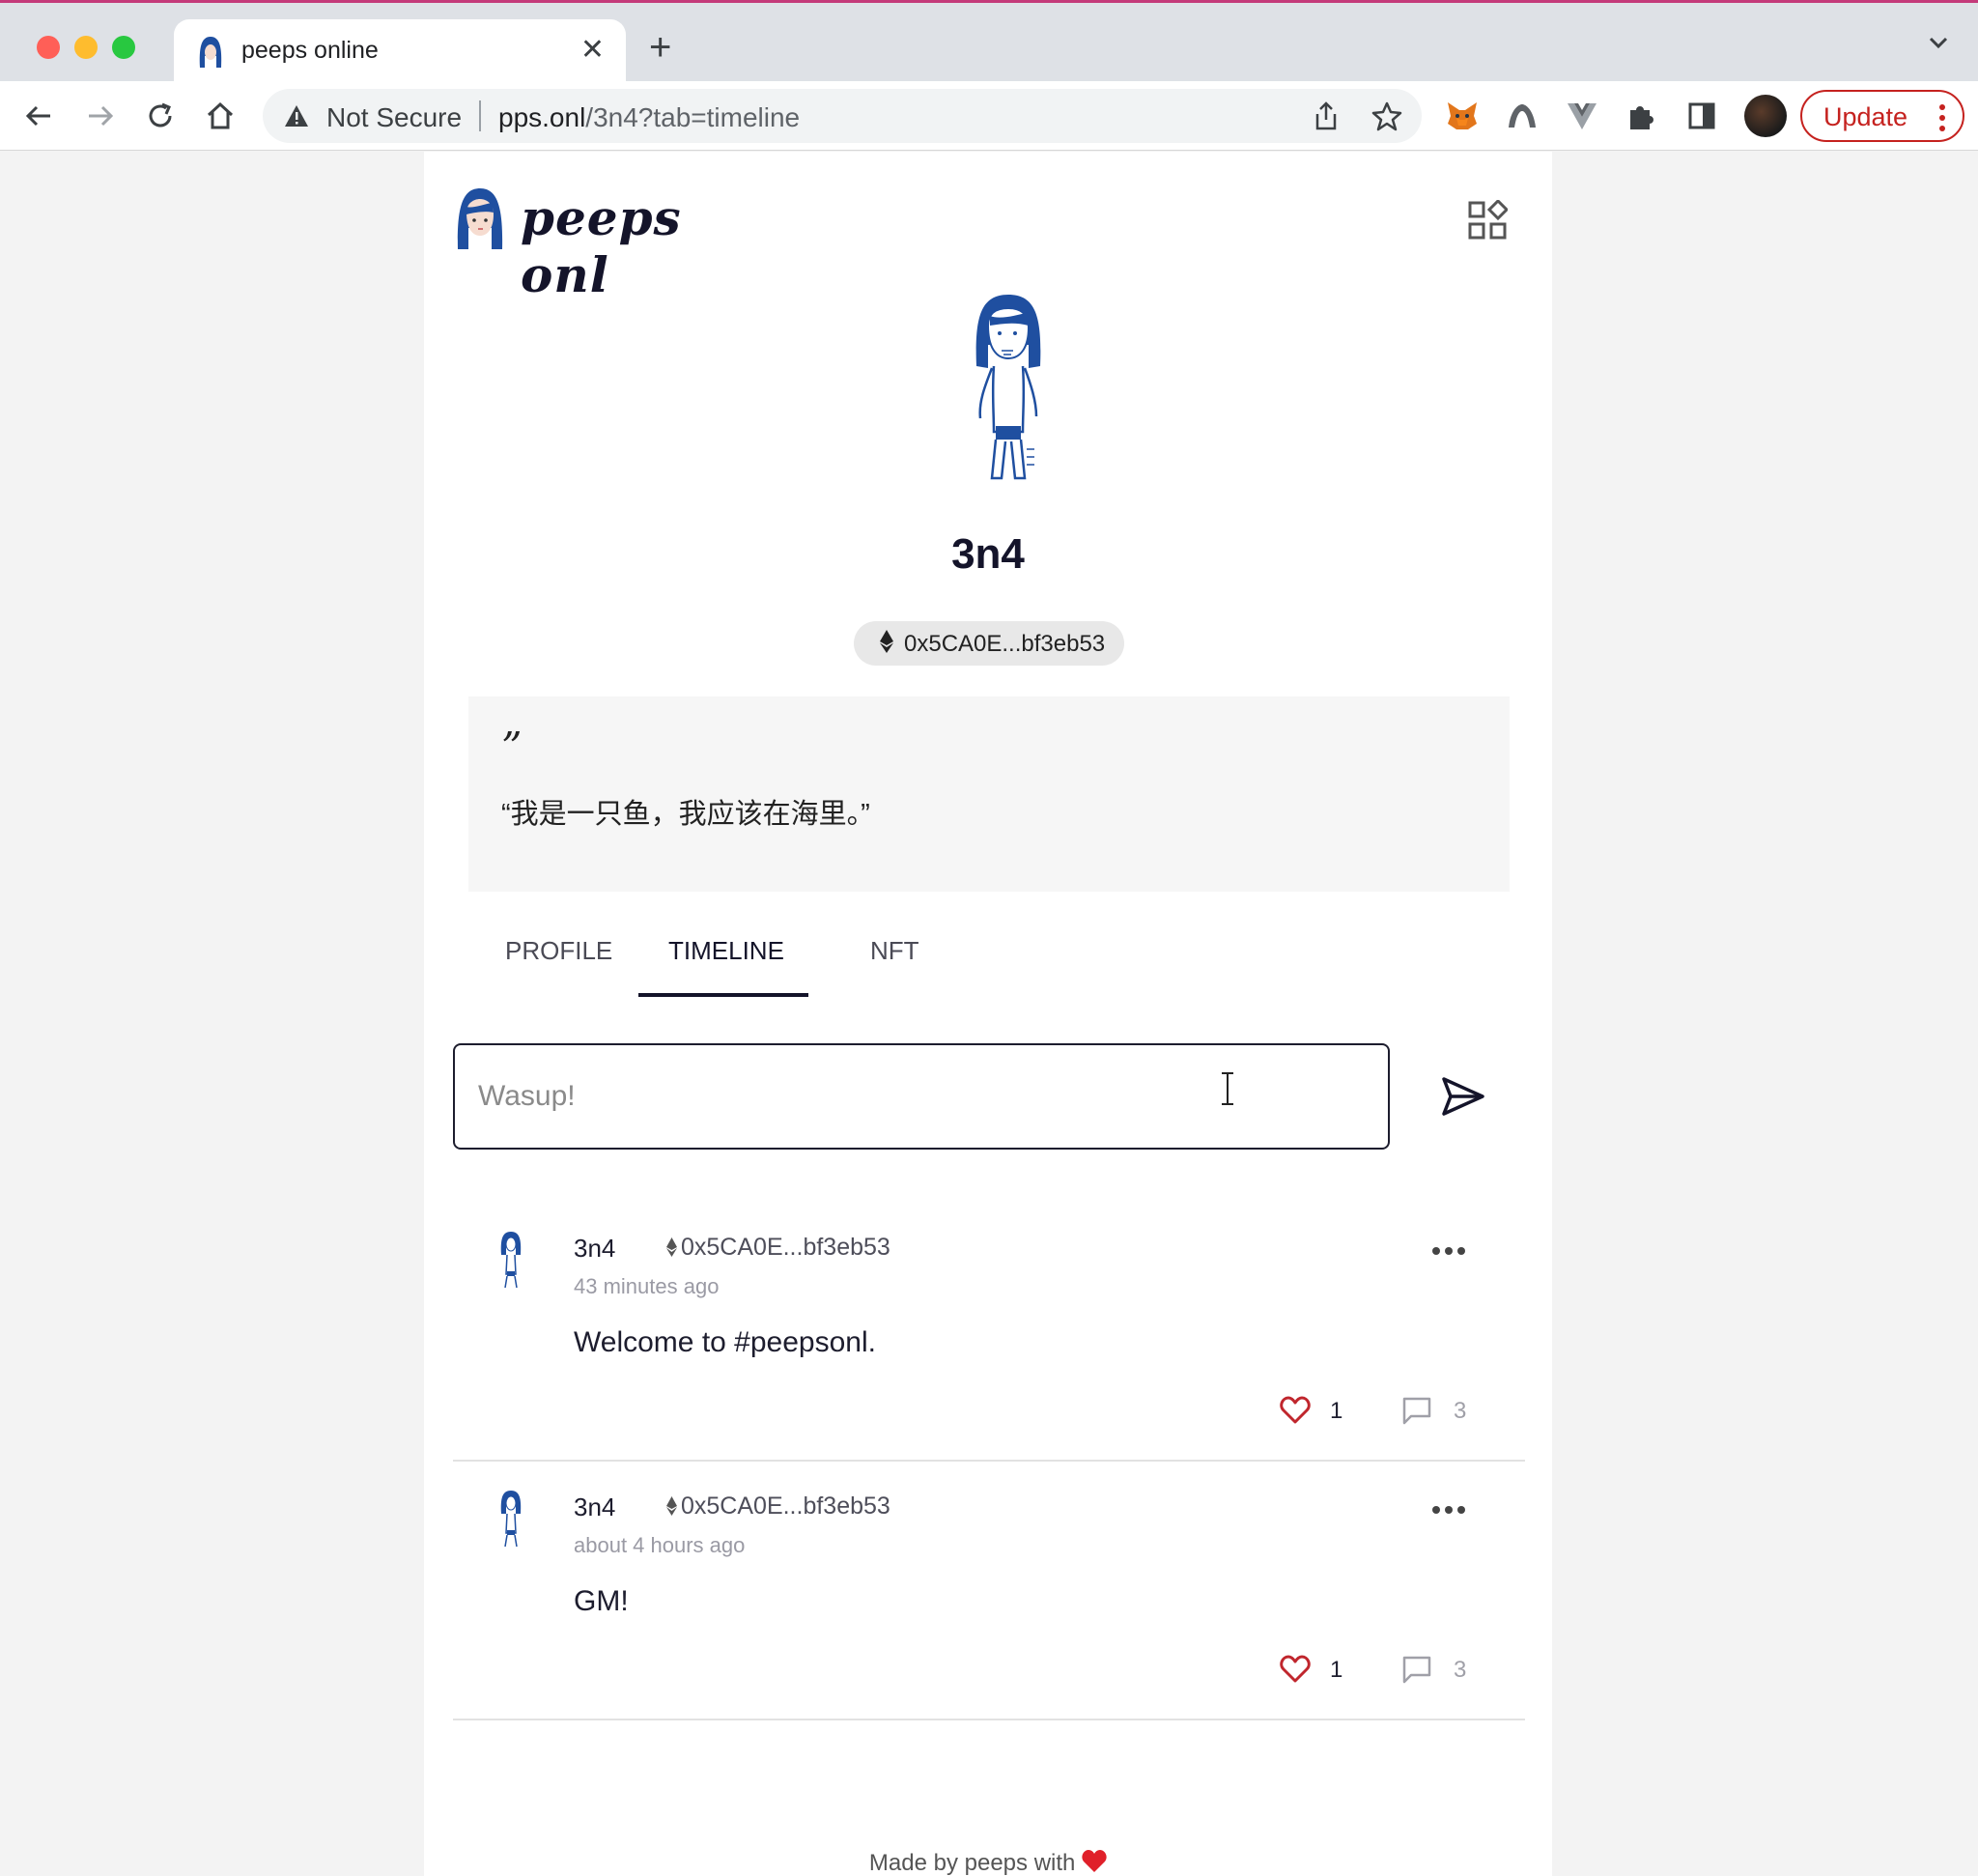 This screenshot has height=1876, width=1978. What do you see at coordinates (726, 951) in the screenshot?
I see `tab-timeline: TIMELINE` at bounding box center [726, 951].